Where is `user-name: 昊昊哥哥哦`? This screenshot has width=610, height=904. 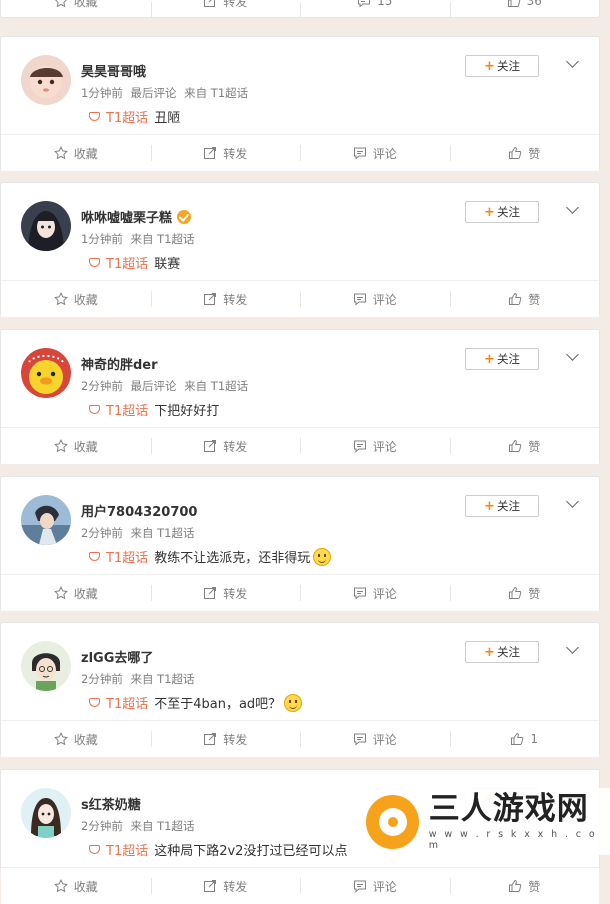 user-name: 昊昊哥哥哦 is located at coordinates (113, 70).